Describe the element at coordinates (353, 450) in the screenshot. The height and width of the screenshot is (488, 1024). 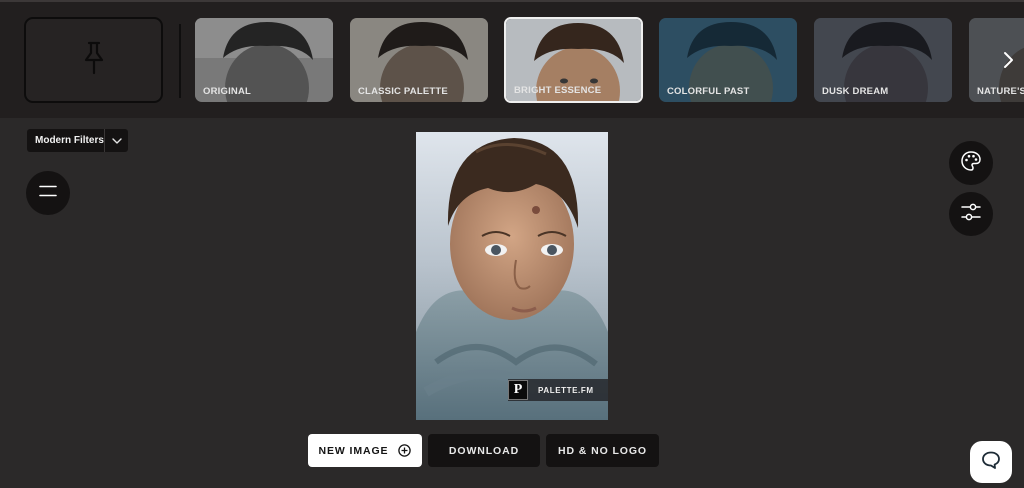
I see `new-image-label: NEW IMAGE` at that location.